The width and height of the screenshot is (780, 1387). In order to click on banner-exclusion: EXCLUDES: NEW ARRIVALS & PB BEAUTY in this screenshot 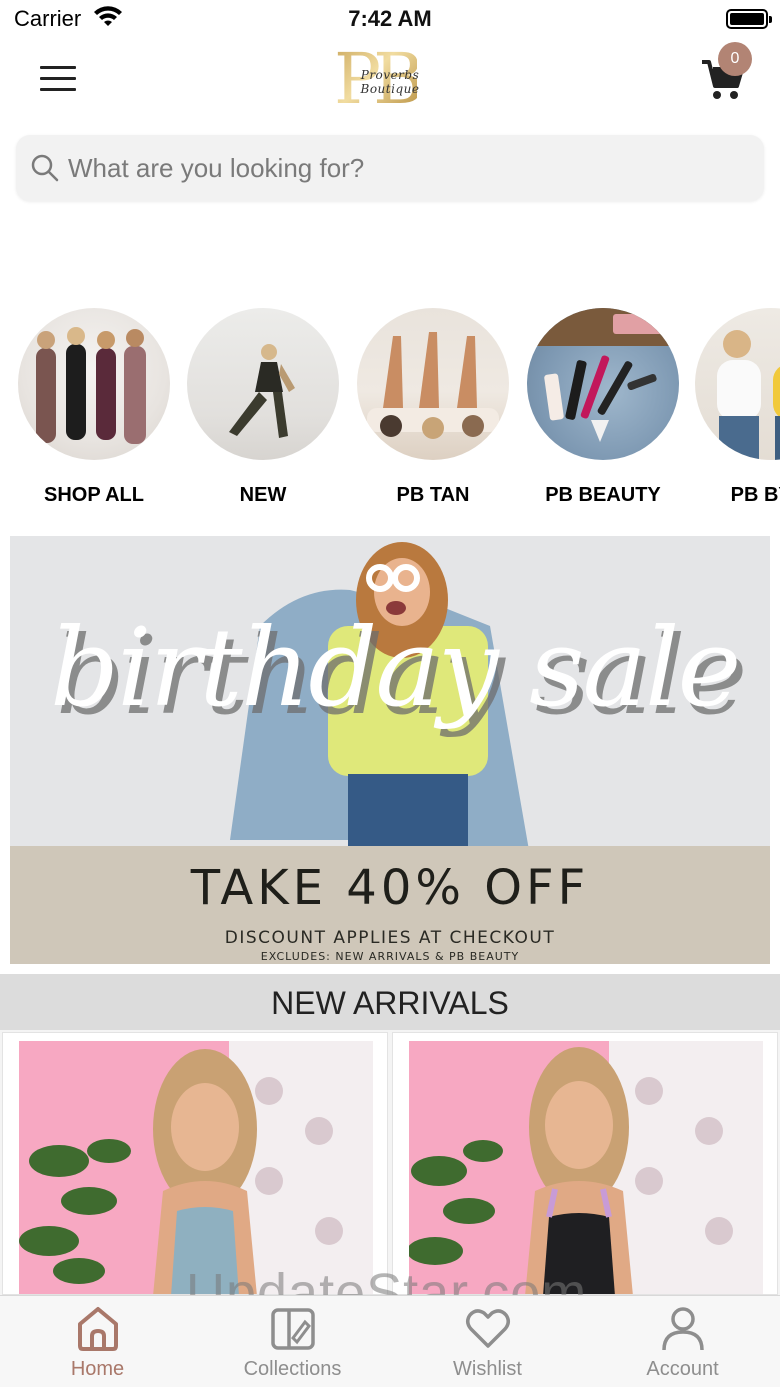, I will do `click(390, 956)`.